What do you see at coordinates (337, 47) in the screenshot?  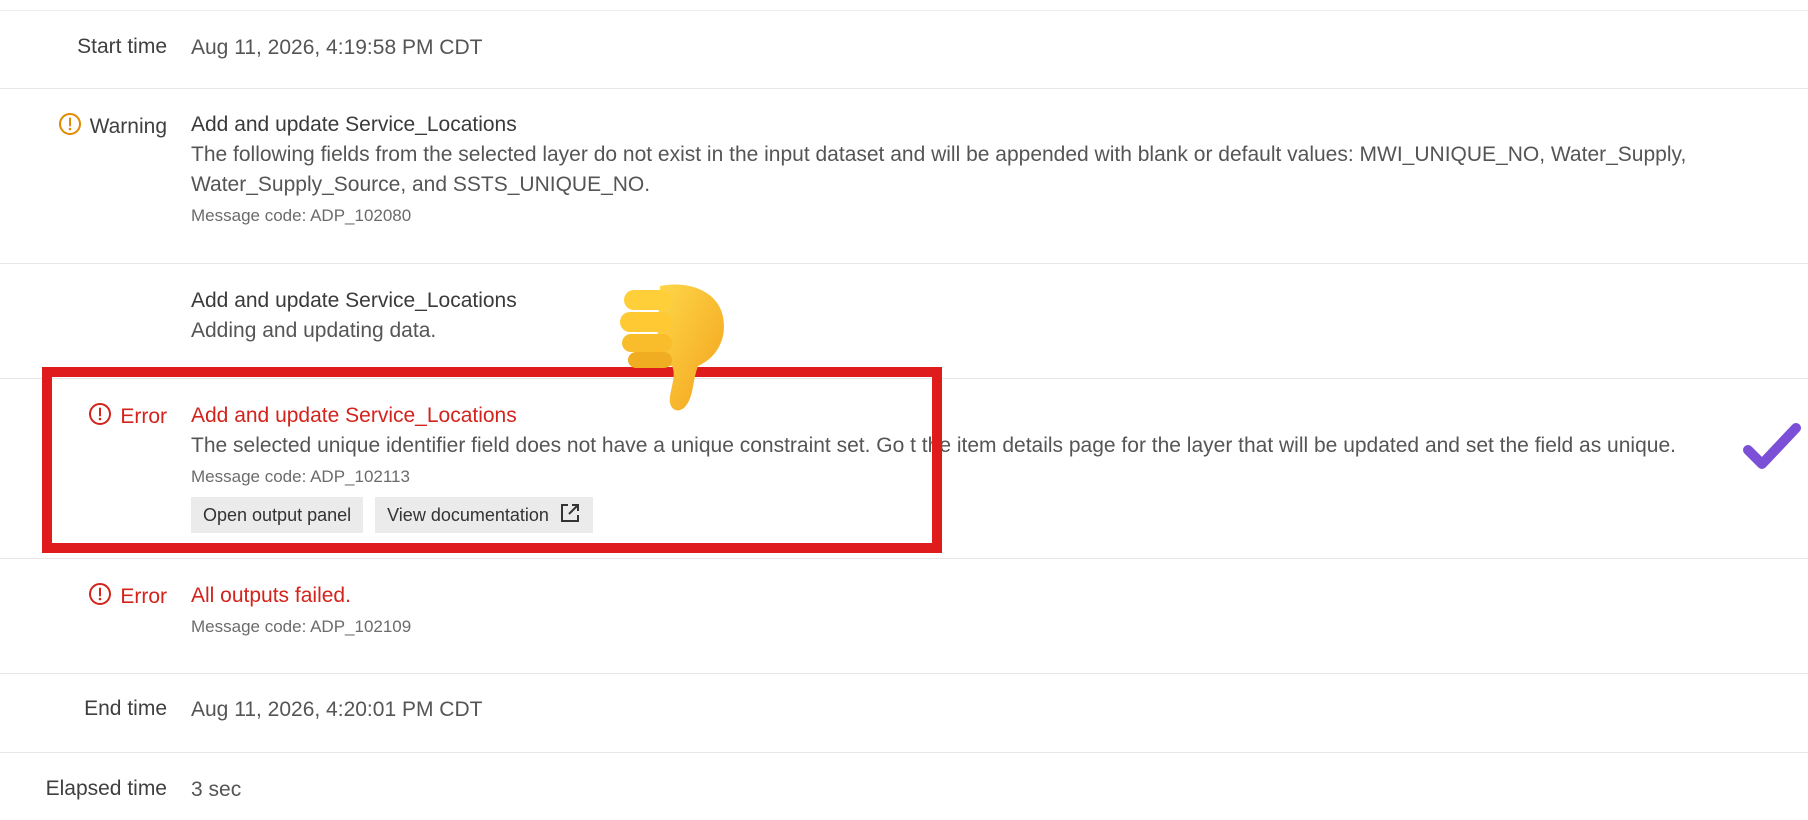 I see `start-time-value: Aug 11, 2026, 4:19:58 PM CDT` at bounding box center [337, 47].